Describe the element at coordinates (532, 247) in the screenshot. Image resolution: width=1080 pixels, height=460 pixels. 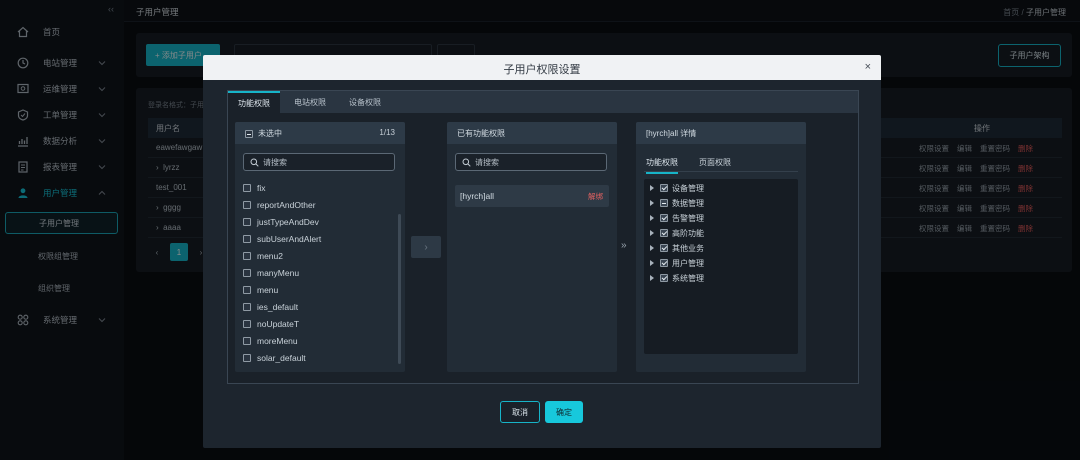
I see `owned-permission-panel: 已有功能权限 [hyrch]all 解绑` at that location.